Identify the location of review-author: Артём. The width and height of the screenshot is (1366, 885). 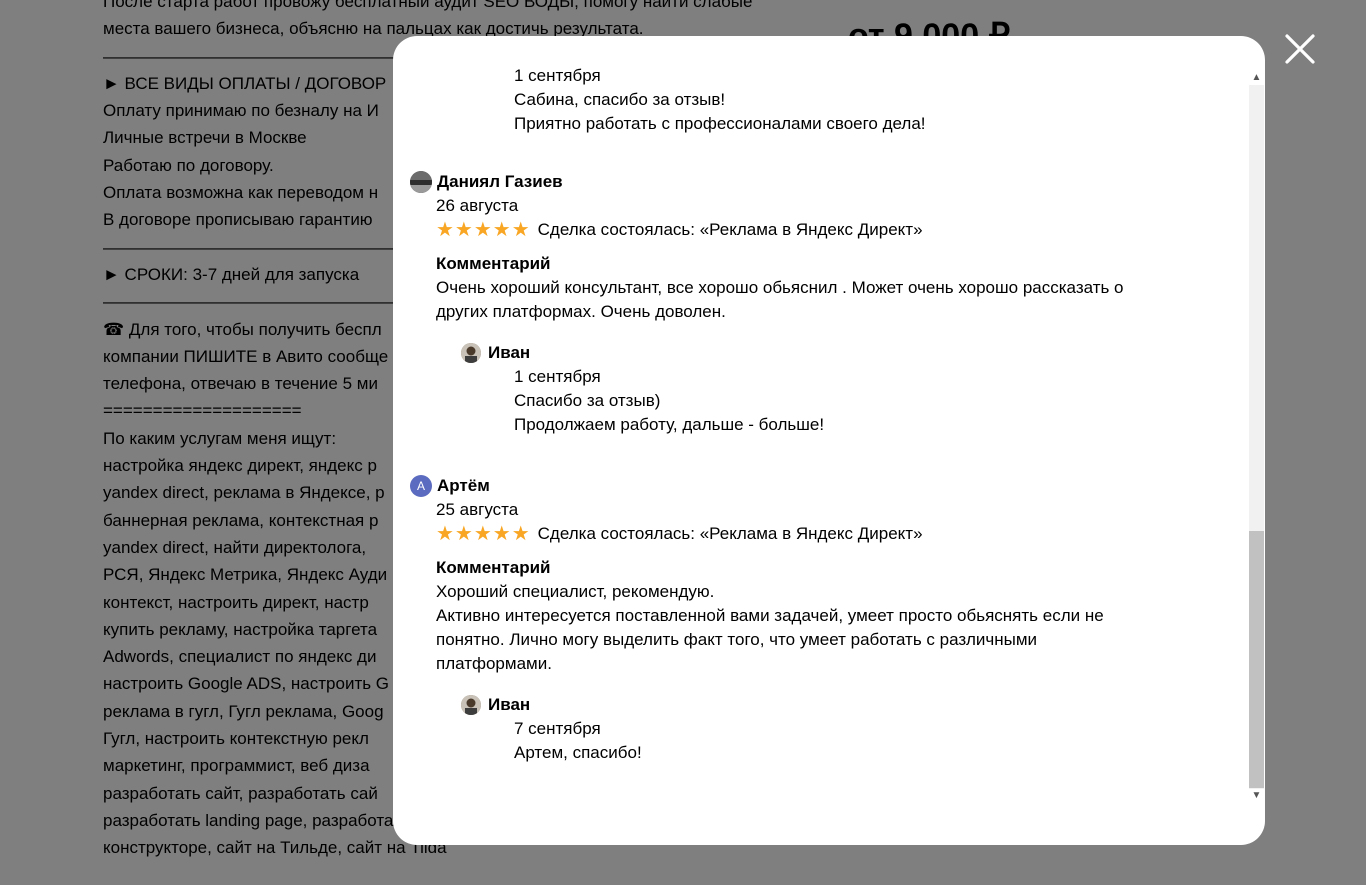
(463, 486).